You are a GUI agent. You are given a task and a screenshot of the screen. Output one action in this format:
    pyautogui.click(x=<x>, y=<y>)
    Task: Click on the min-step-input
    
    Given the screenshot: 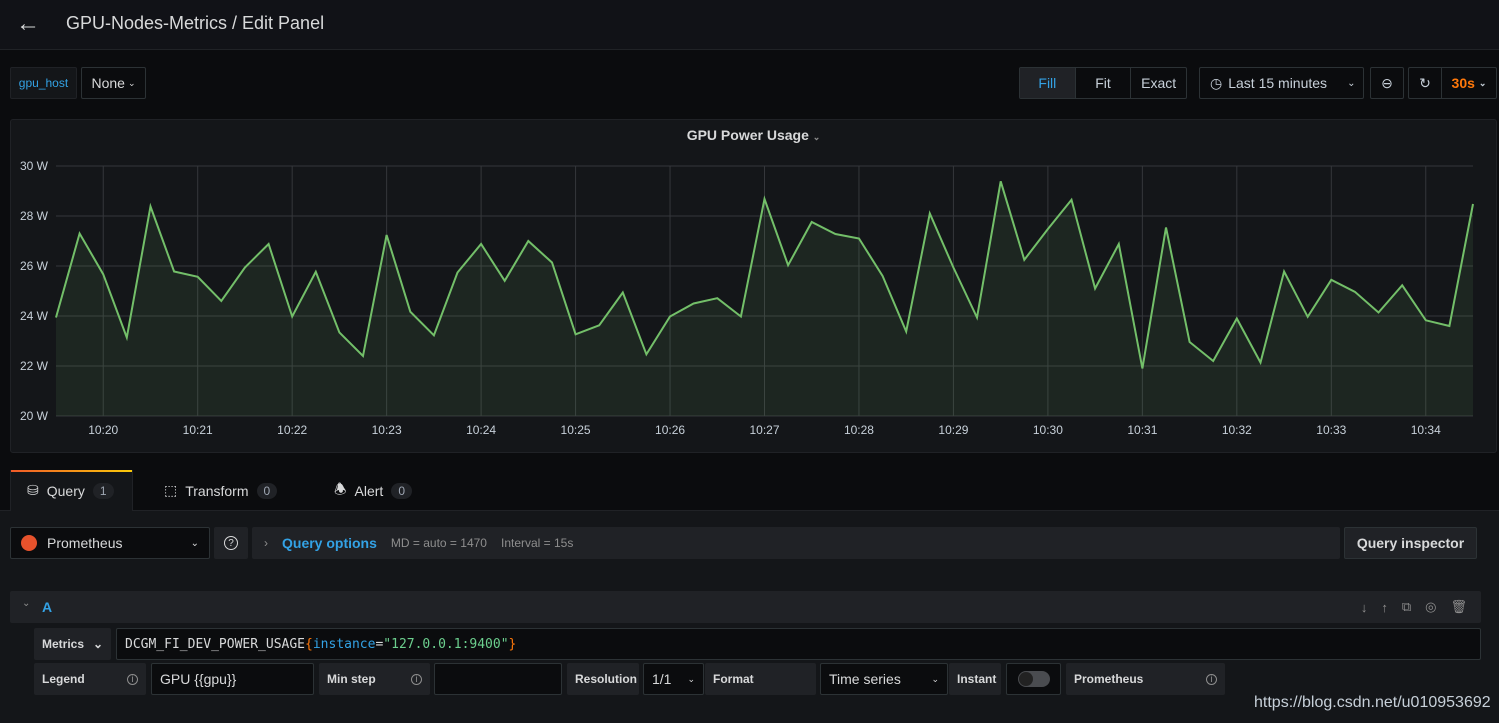 What is the action you would take?
    pyautogui.click(x=498, y=679)
    